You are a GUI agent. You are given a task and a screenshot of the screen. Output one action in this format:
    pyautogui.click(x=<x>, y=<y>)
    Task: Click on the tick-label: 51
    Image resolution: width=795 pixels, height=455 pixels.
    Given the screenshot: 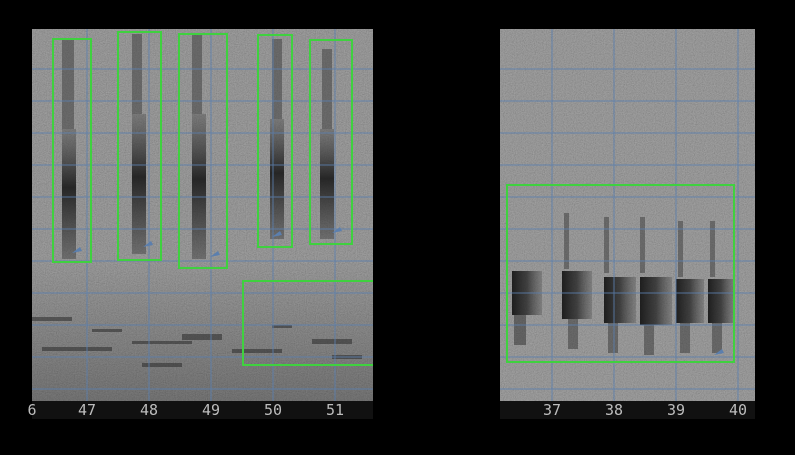 What is the action you would take?
    pyautogui.click(x=335, y=410)
    